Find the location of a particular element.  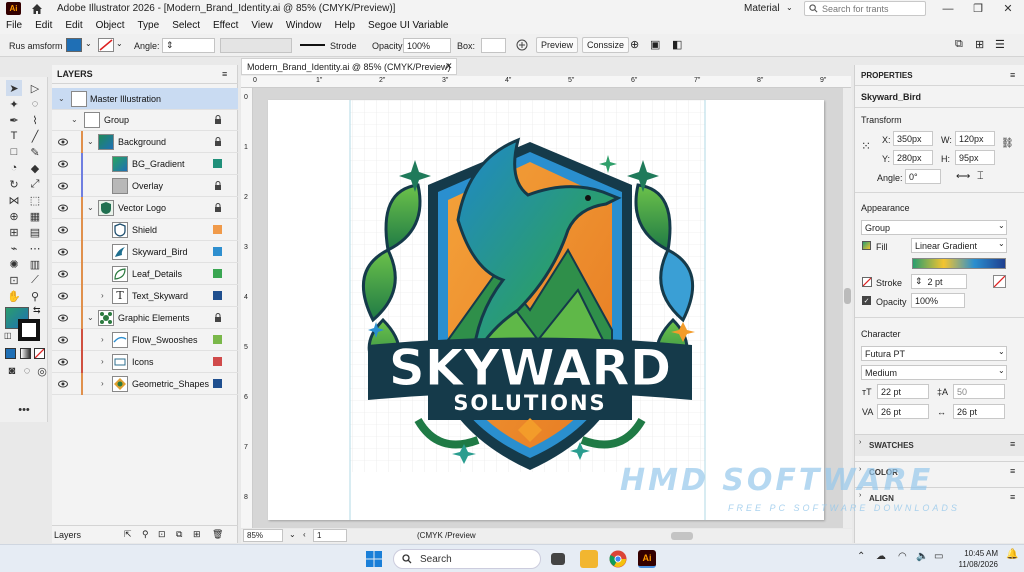

scale-tool-icon: ⤢ is located at coordinates (35, 184).